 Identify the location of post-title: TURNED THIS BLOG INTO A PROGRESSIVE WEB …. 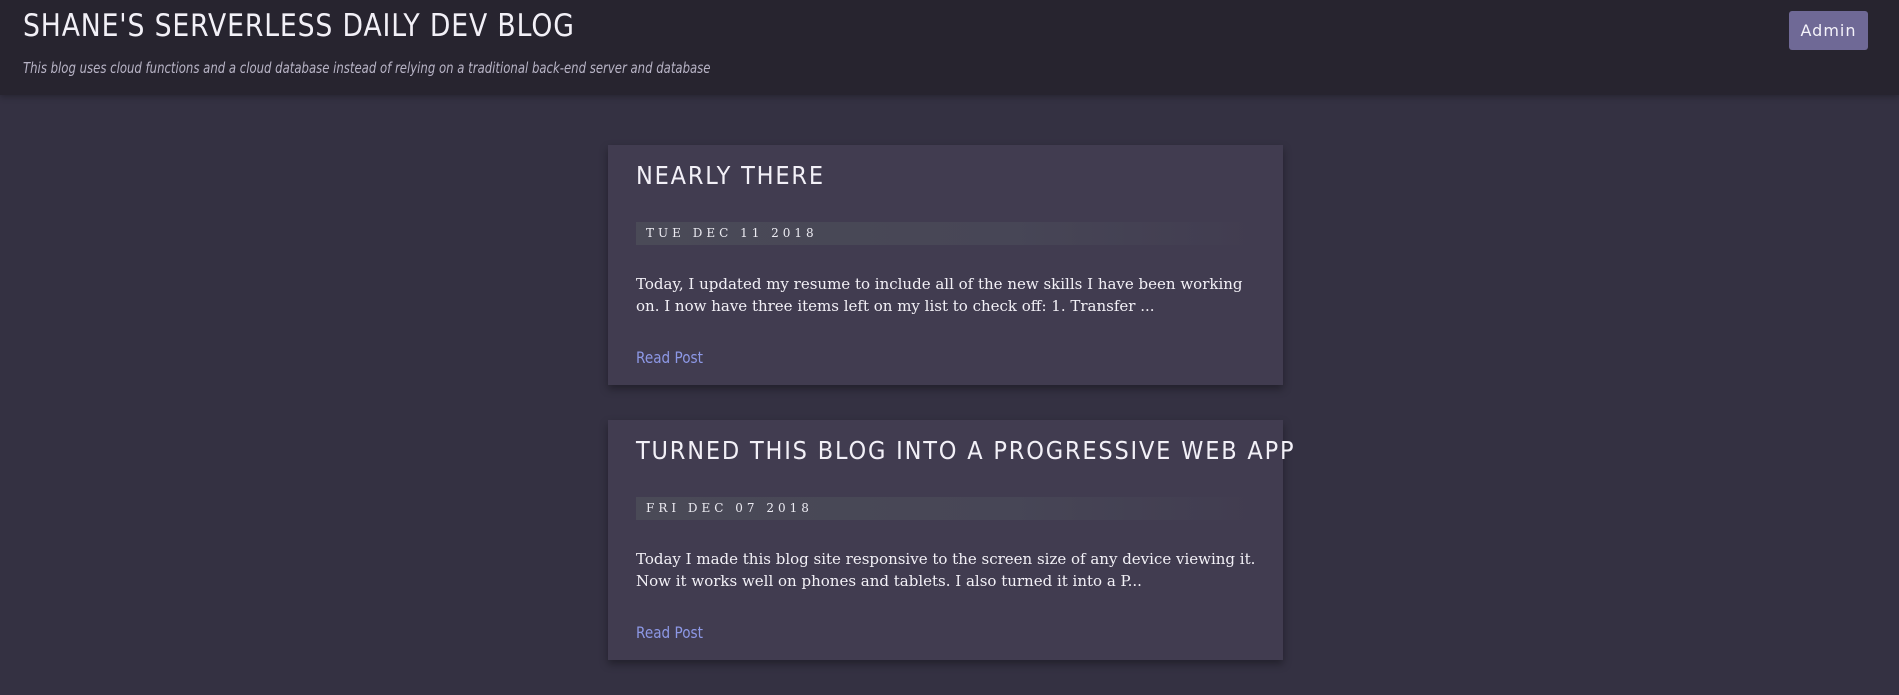
(966, 450).